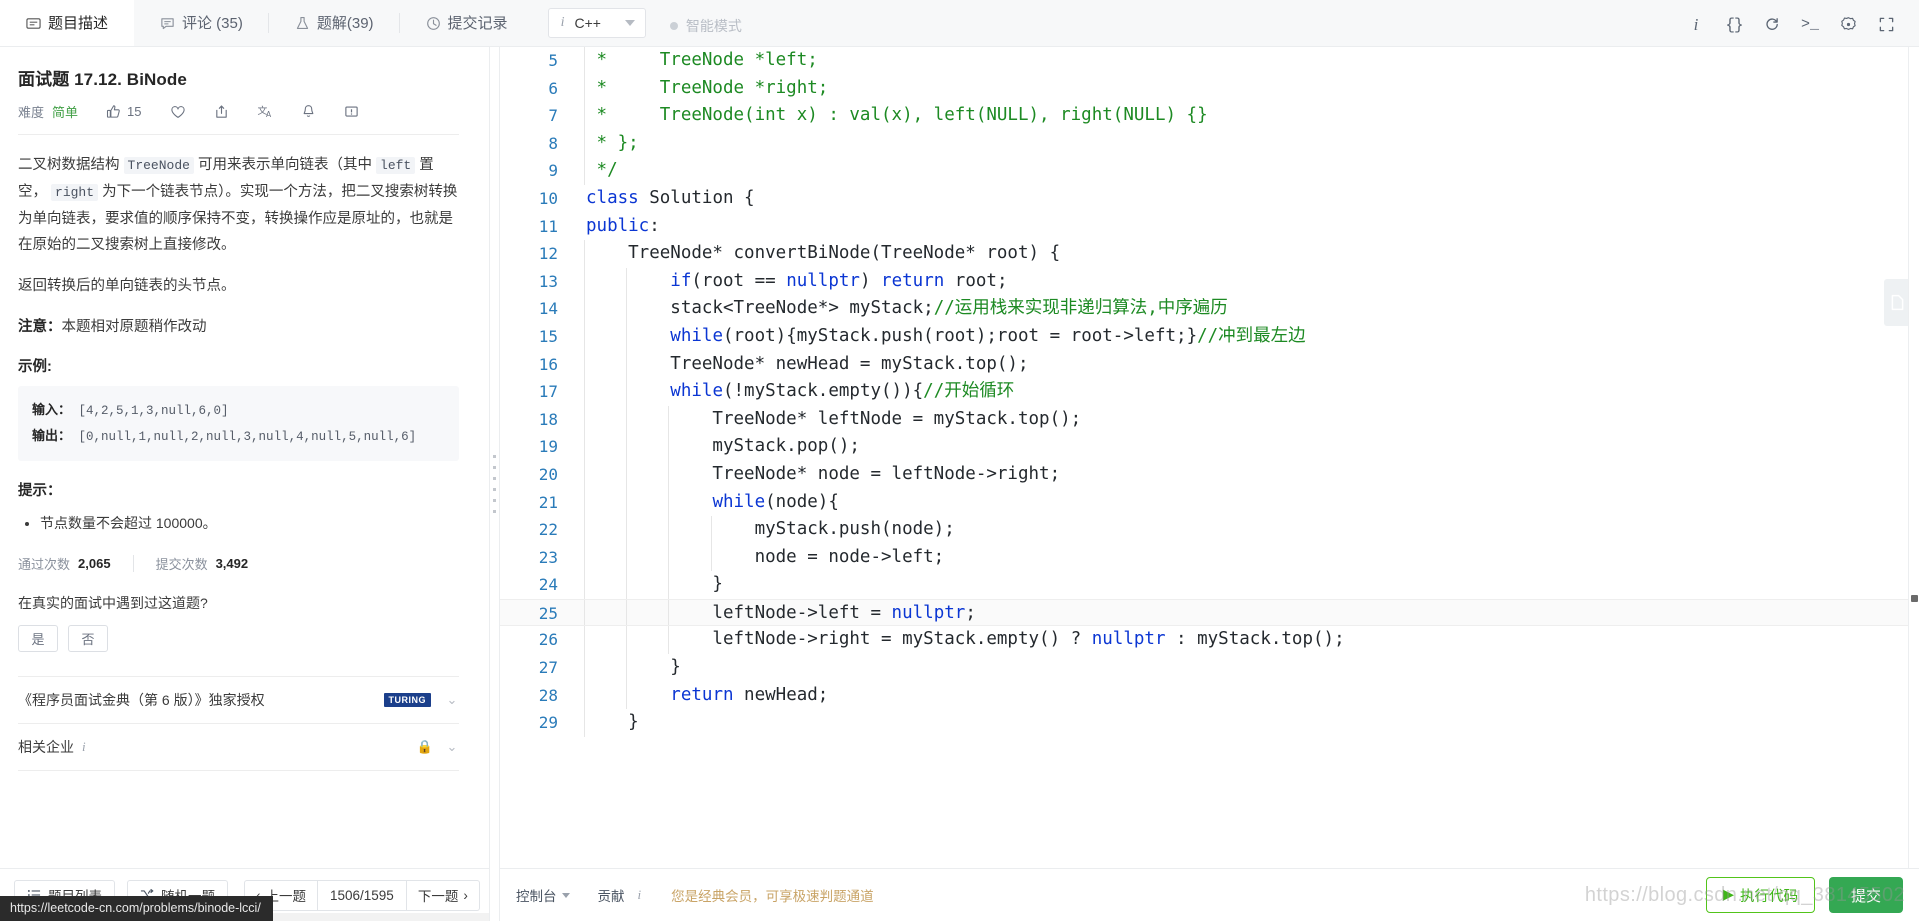 This screenshot has width=1919, height=921. I want to click on settings-gear-icon, so click(1848, 25).